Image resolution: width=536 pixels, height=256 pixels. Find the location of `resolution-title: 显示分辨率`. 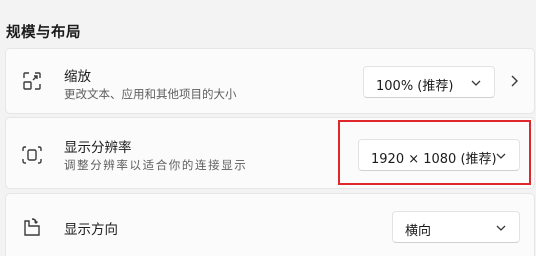

resolution-title: 显示分辨率 is located at coordinates (98, 148).